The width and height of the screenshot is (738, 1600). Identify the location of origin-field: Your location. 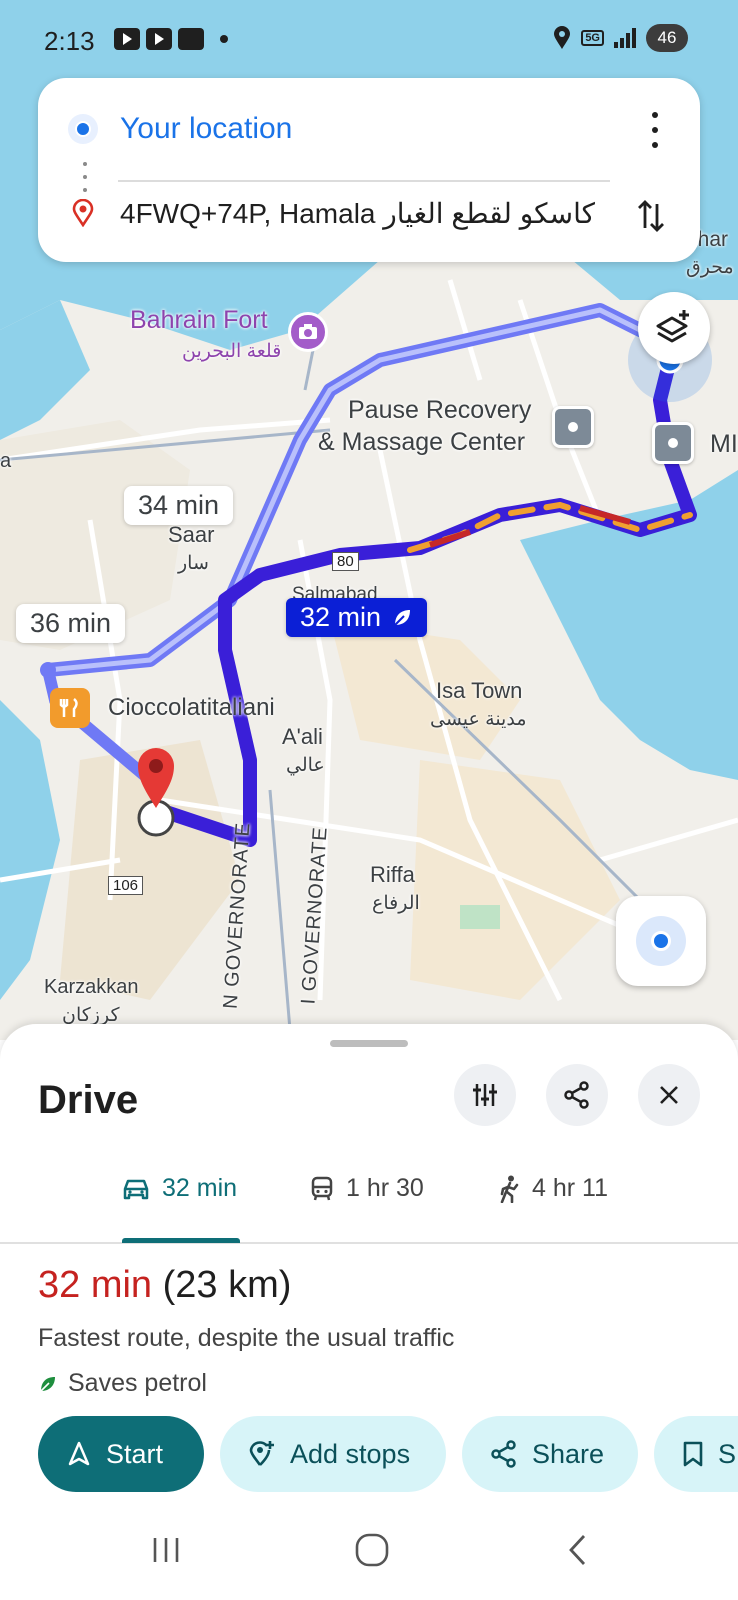
(369, 129).